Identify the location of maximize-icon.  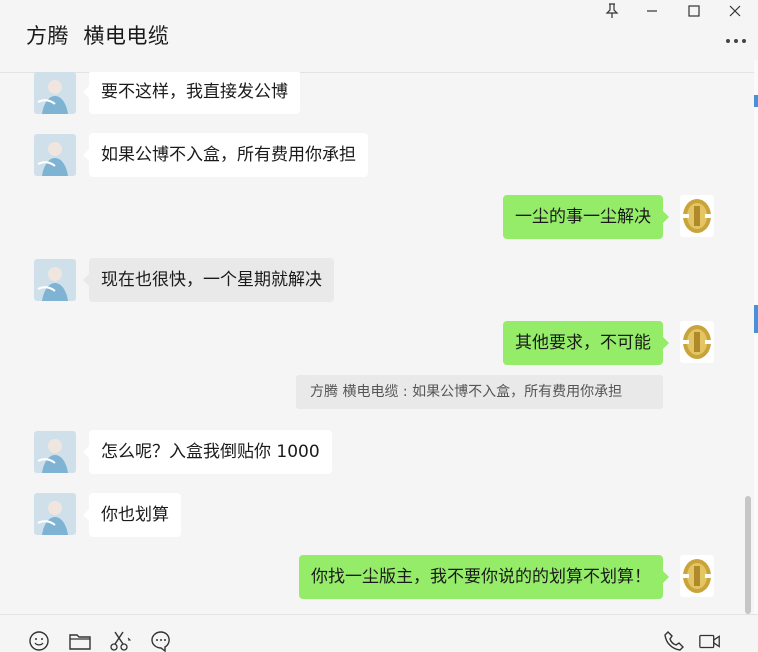
(694, 11).